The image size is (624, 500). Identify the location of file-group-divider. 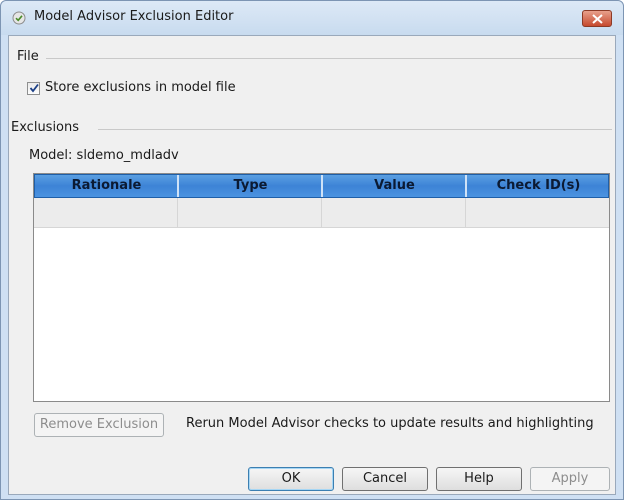
(329, 58).